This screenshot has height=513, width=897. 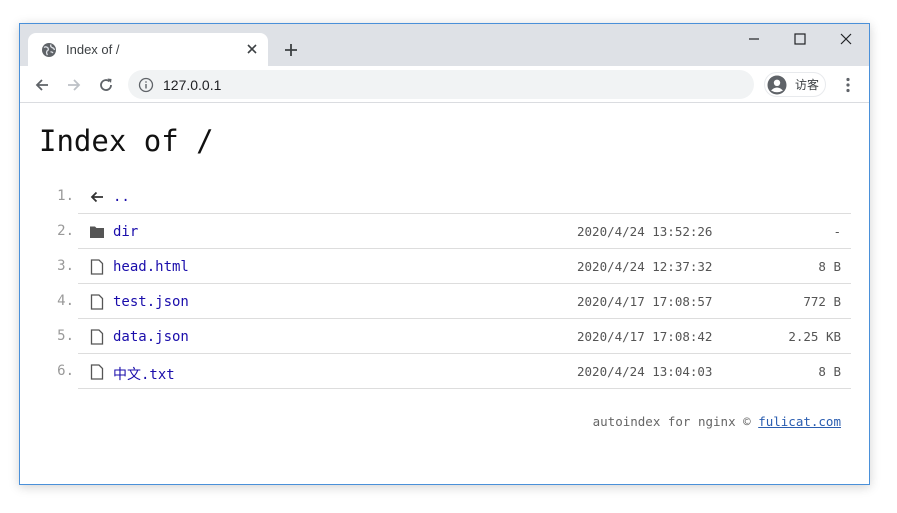 What do you see at coordinates (837, 231) in the screenshot?
I see `file-size: -` at bounding box center [837, 231].